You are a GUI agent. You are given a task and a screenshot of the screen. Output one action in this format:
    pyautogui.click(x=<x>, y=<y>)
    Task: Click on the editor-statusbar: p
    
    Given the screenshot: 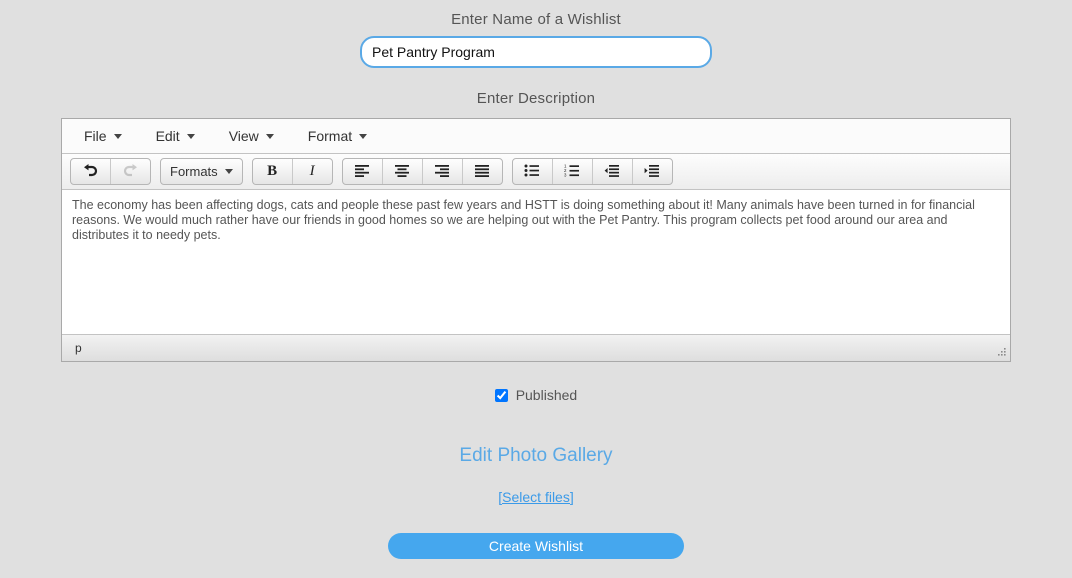 What is the action you would take?
    pyautogui.click(x=536, y=347)
    